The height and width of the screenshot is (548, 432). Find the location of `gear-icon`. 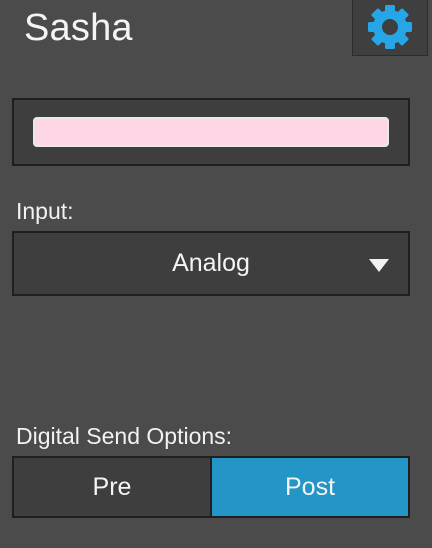

gear-icon is located at coordinates (390, 27).